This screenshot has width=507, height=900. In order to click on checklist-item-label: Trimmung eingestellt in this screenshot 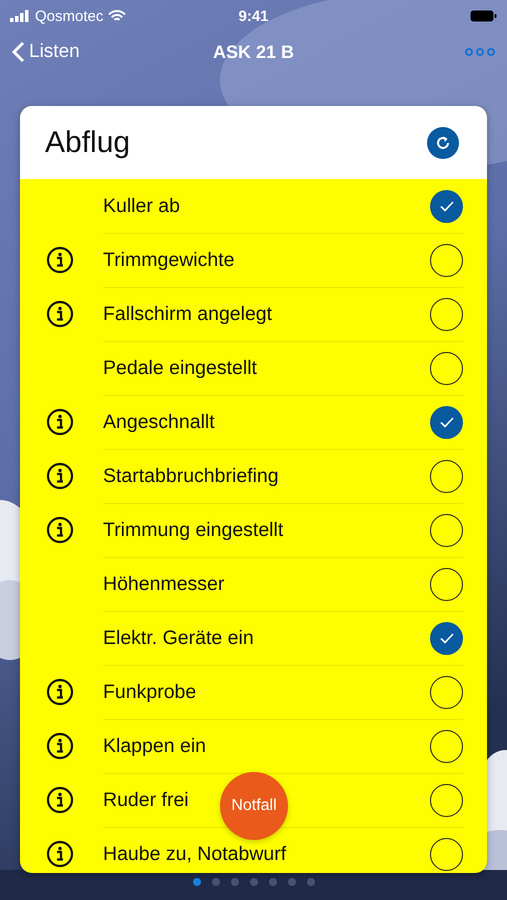, I will do `click(193, 530)`.